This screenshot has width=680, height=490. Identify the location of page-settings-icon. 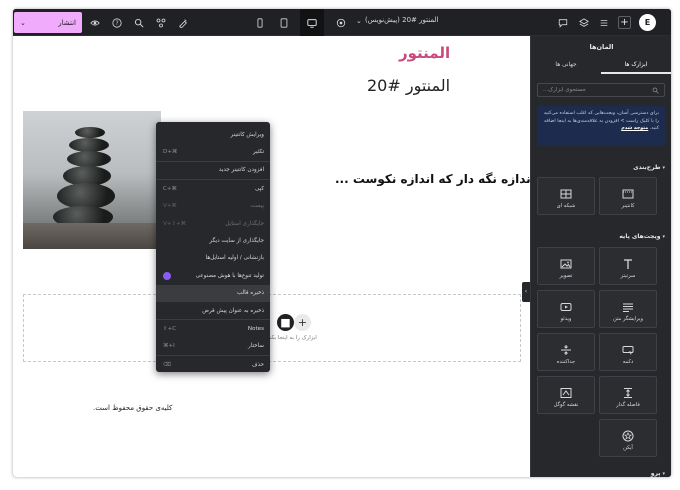
(341, 23).